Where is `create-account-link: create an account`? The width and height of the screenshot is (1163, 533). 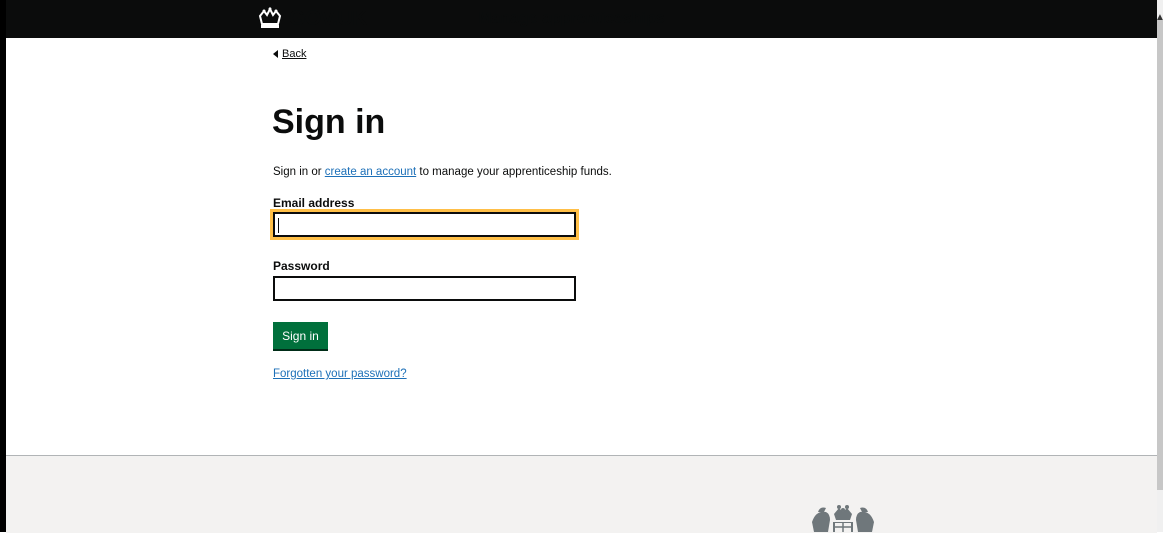
create-account-link: create an account is located at coordinates (370, 172).